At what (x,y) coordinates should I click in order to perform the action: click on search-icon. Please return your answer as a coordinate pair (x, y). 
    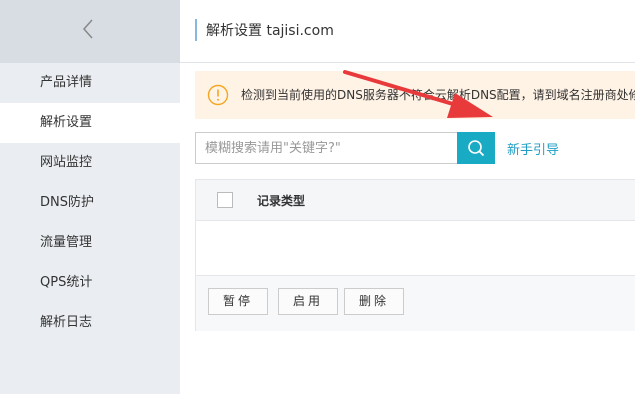
    Looking at the image, I should click on (476, 148).